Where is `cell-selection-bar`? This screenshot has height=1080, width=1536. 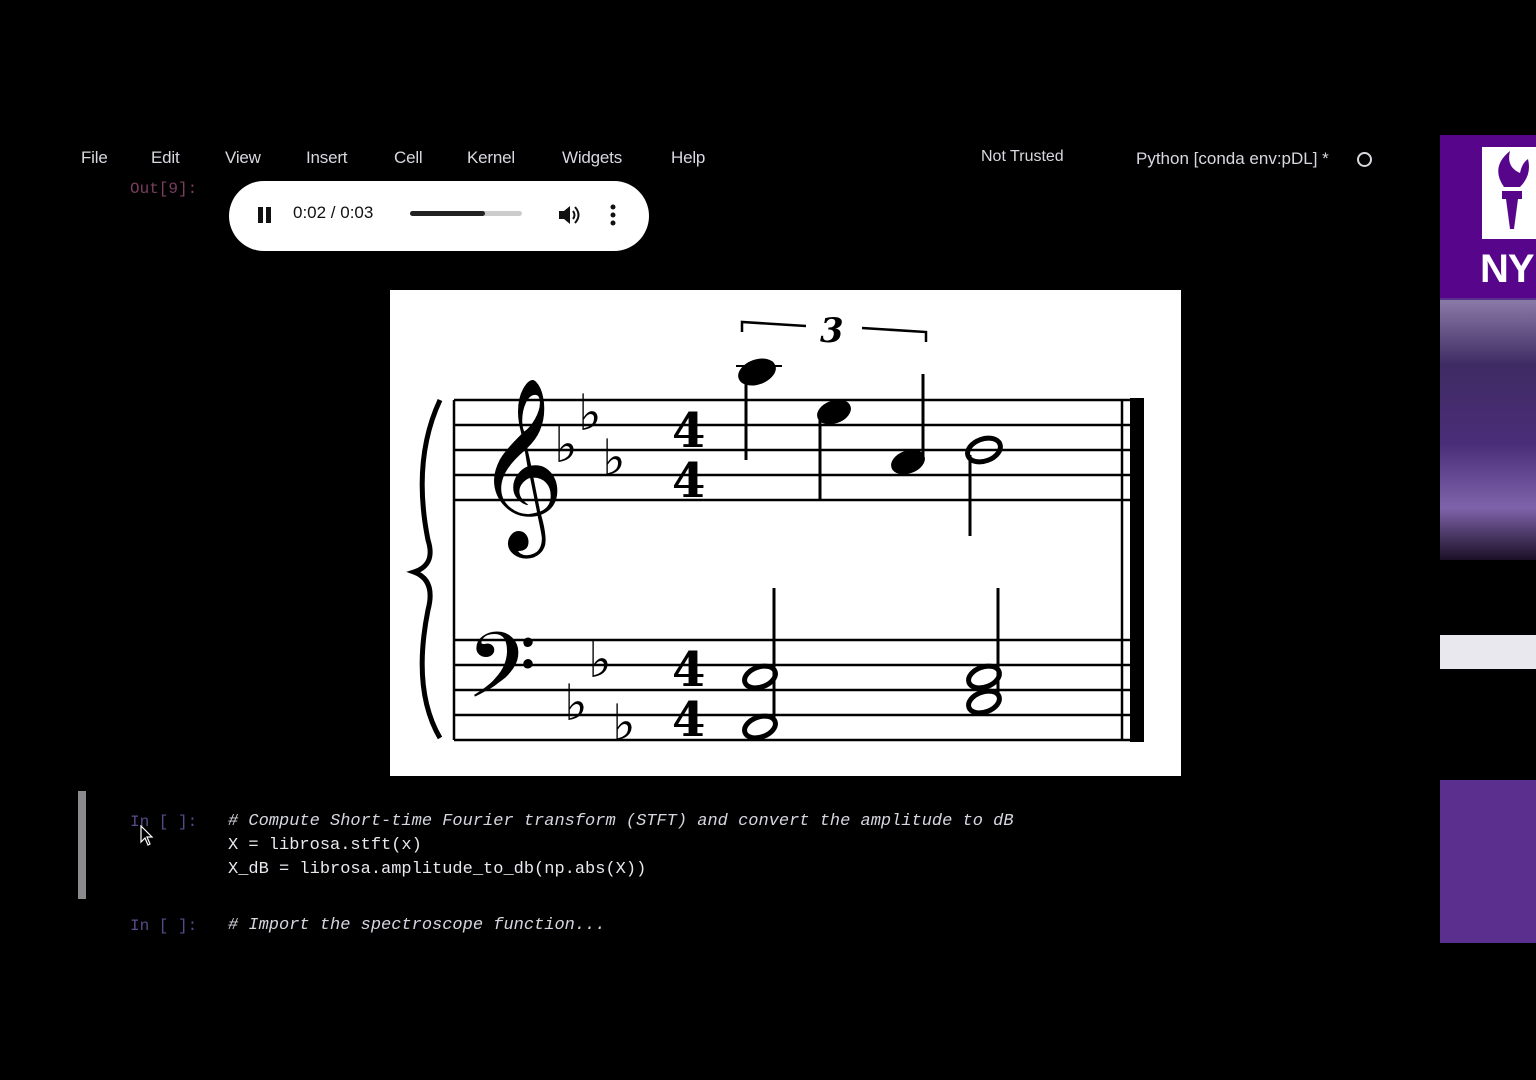 cell-selection-bar is located at coordinates (82, 845).